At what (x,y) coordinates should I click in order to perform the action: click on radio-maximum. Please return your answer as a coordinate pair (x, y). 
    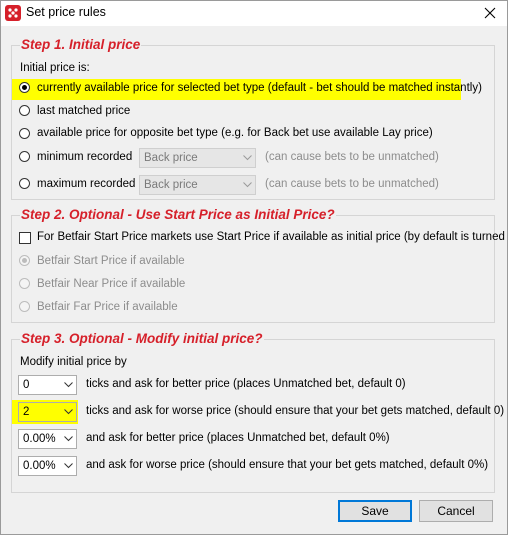
    Looking at the image, I should click on (24, 183).